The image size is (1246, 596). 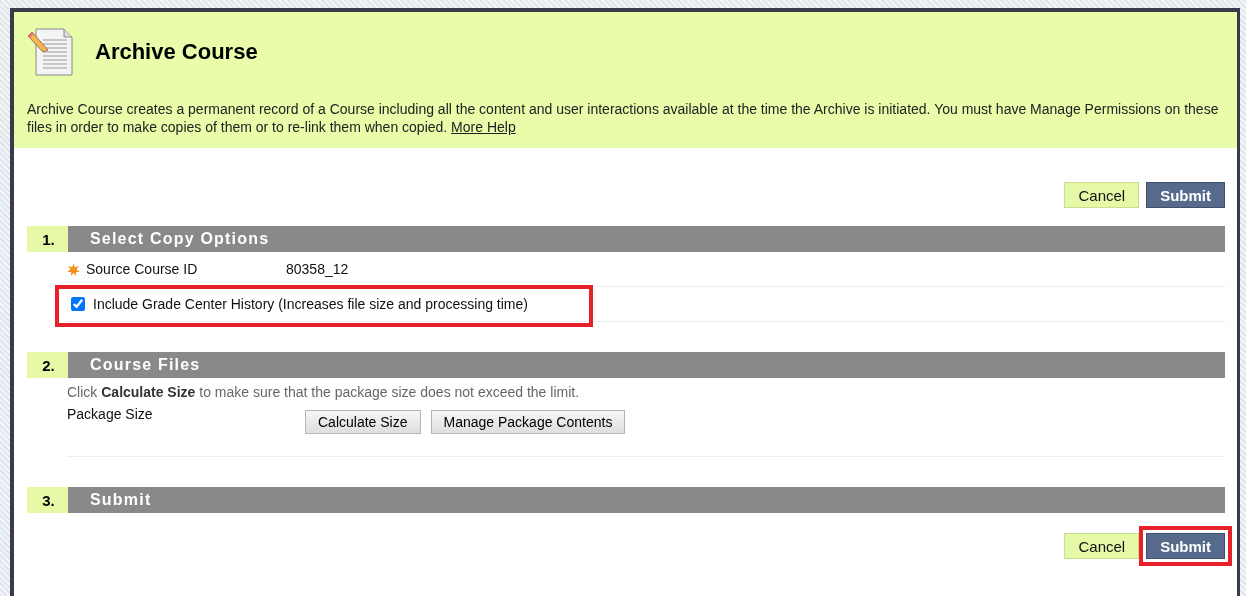 I want to click on field-label: Package Size, so click(x=110, y=414).